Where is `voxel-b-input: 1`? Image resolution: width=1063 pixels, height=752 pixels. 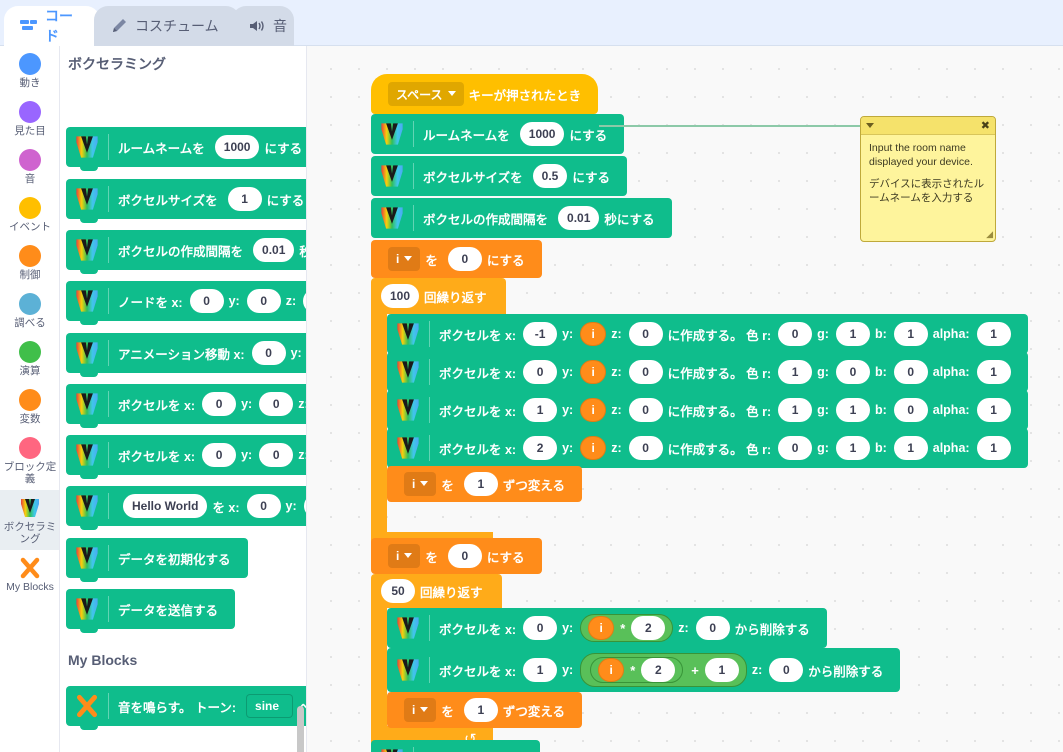 voxel-b-input: 1 is located at coordinates (910, 448).